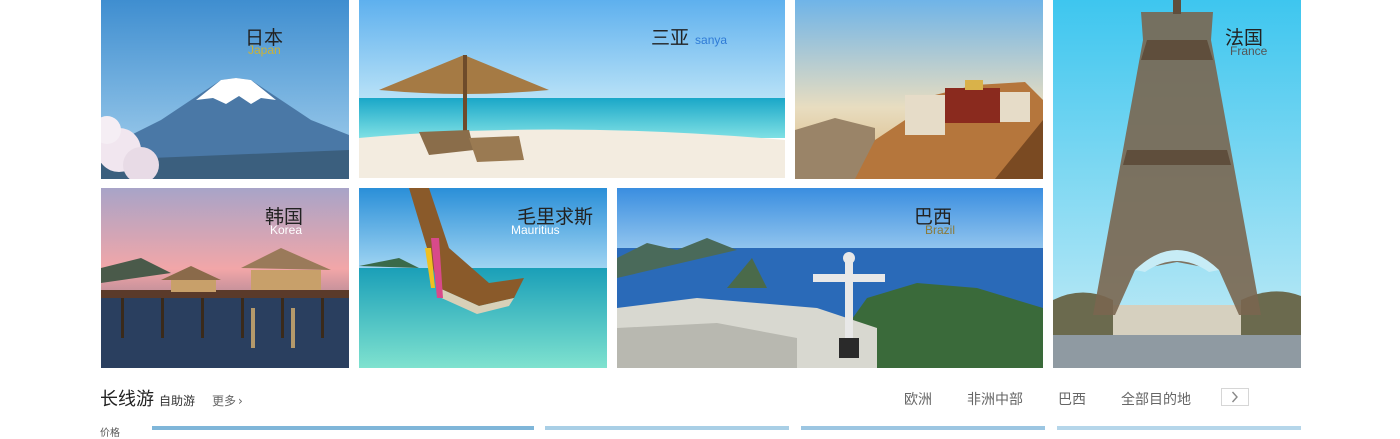 The height and width of the screenshot is (439, 1400). I want to click on potala-palace-photo, so click(919, 89).